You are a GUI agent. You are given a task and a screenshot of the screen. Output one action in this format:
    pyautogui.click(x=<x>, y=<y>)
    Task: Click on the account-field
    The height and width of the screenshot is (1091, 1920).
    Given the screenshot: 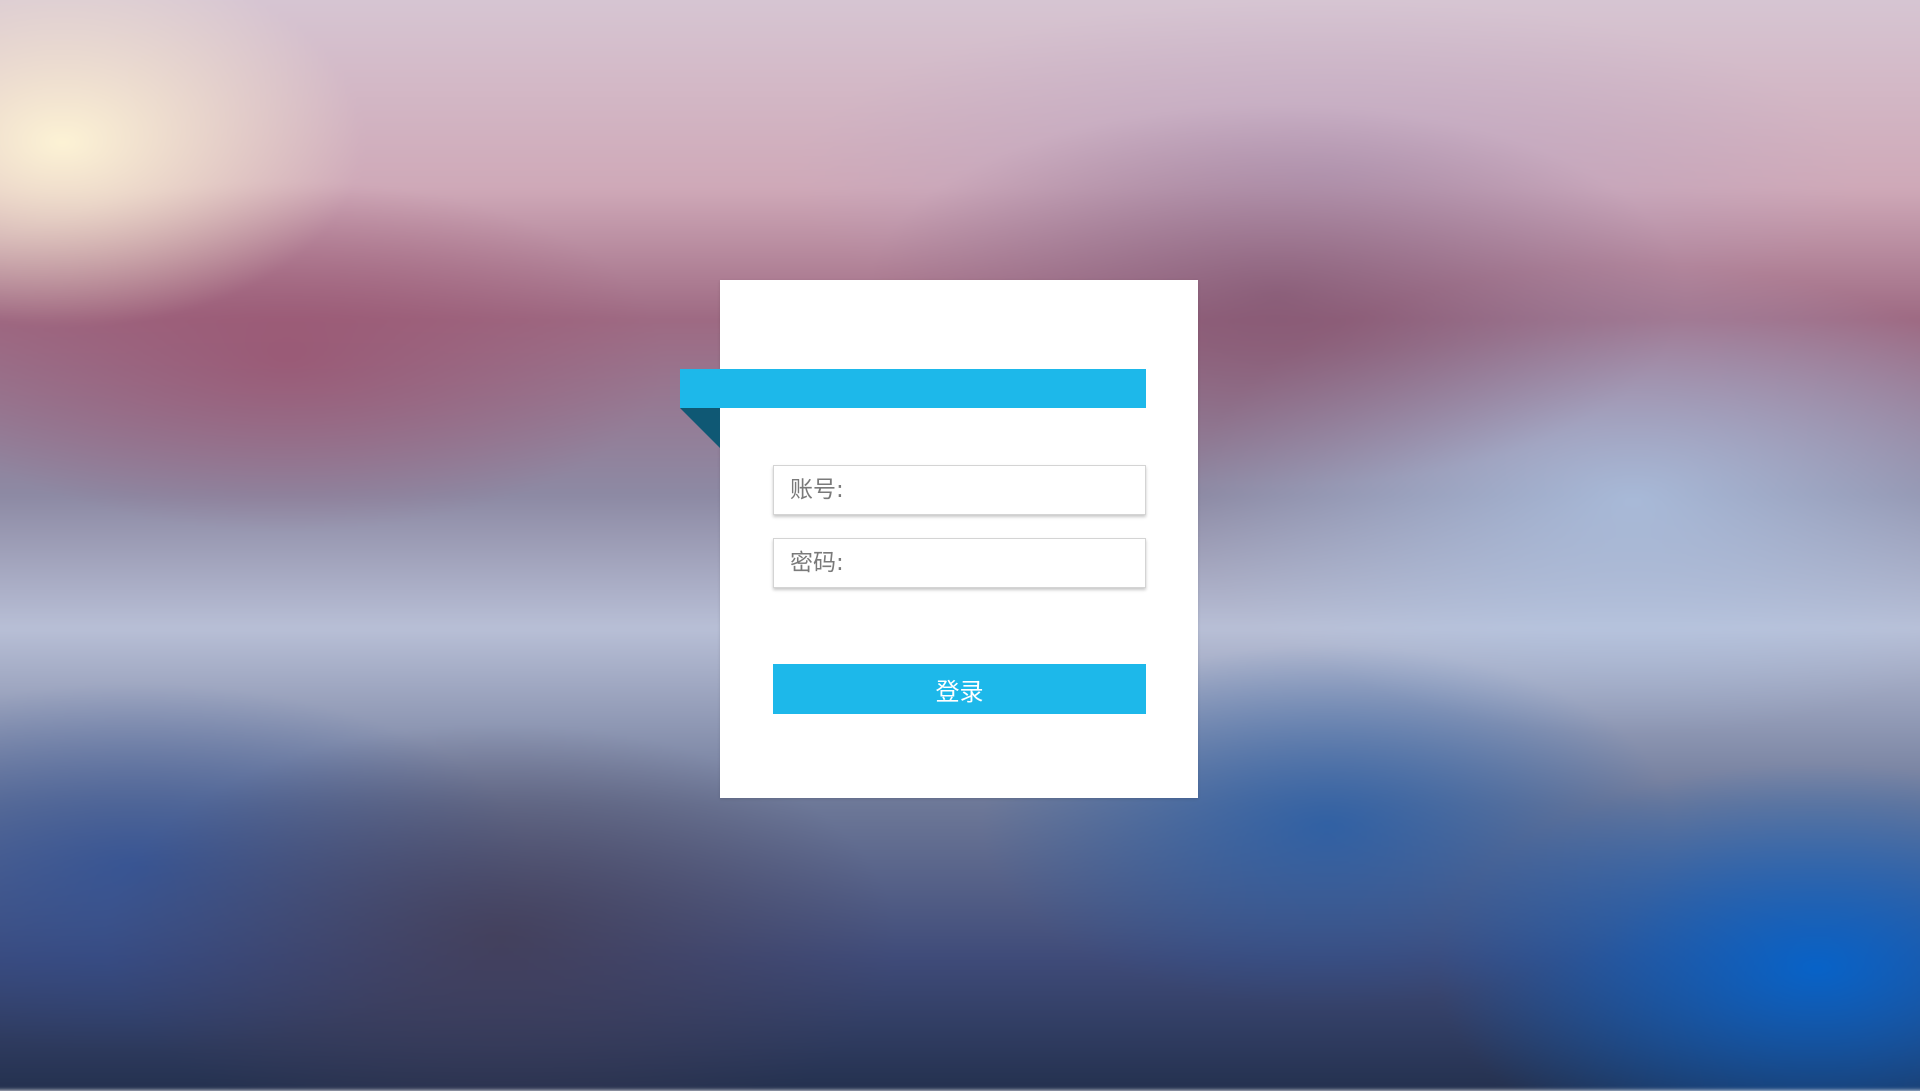 What is the action you would take?
    pyautogui.click(x=959, y=490)
    